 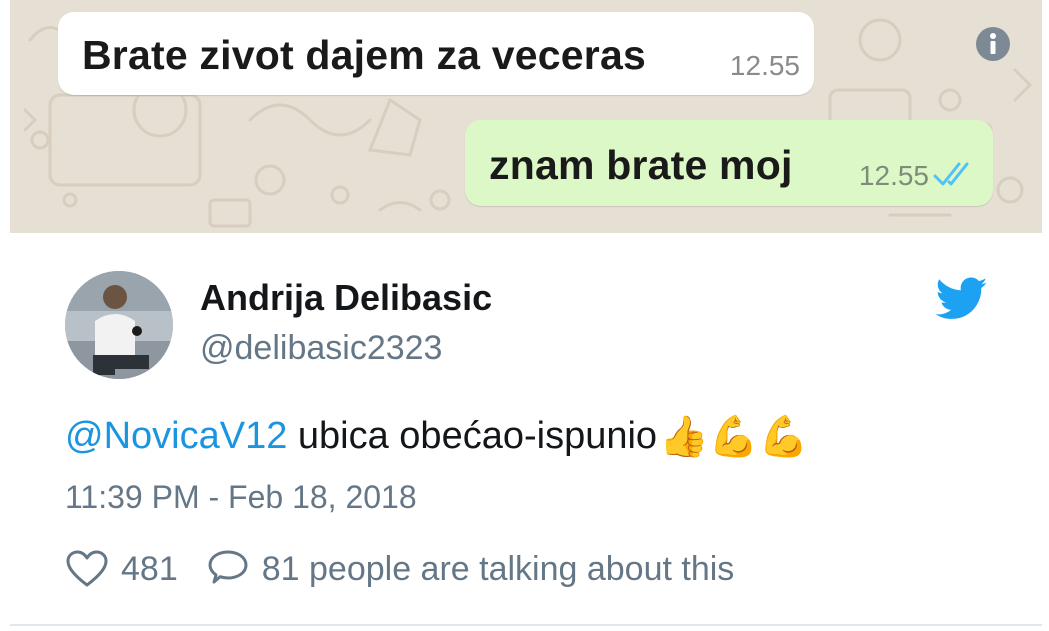 I want to click on tweet-actions: 481 81 people are talking about this, so click(x=399, y=569).